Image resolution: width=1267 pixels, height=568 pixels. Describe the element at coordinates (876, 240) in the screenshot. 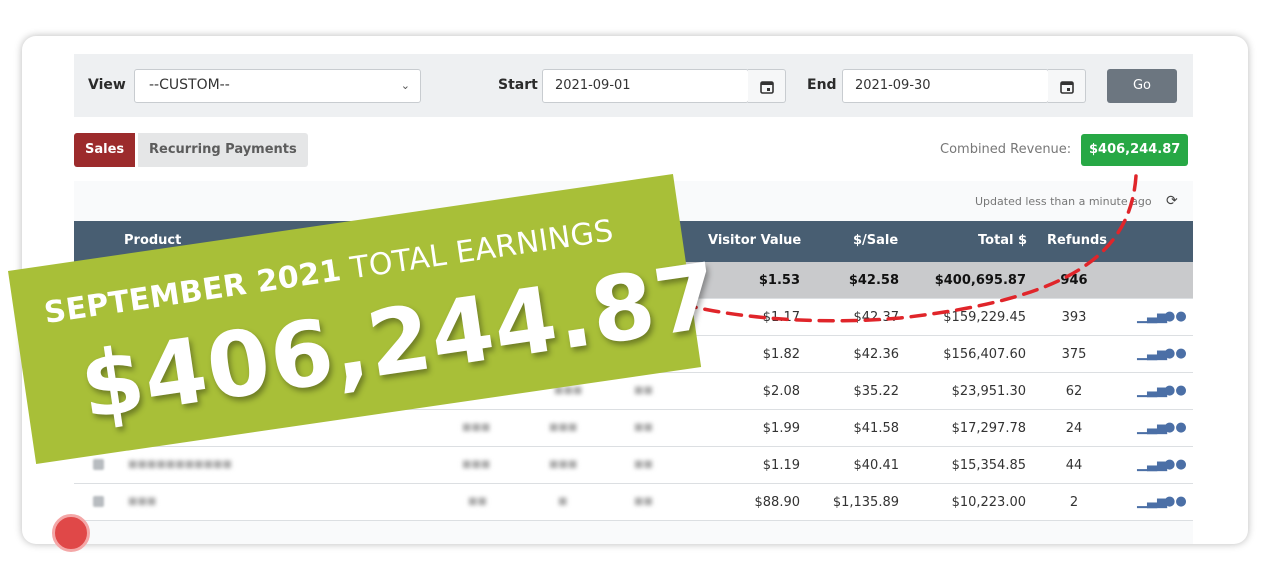

I see `header-per-sale: $/Sale` at that location.